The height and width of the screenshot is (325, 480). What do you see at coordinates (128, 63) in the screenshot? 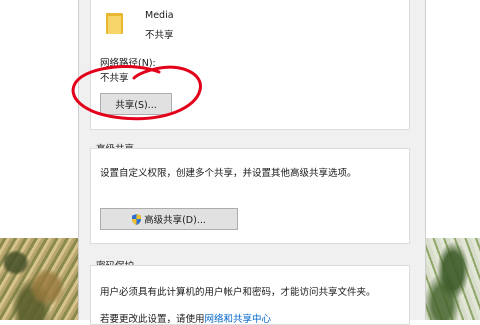
I see `network-path-label: 网络路径(N):` at bounding box center [128, 63].